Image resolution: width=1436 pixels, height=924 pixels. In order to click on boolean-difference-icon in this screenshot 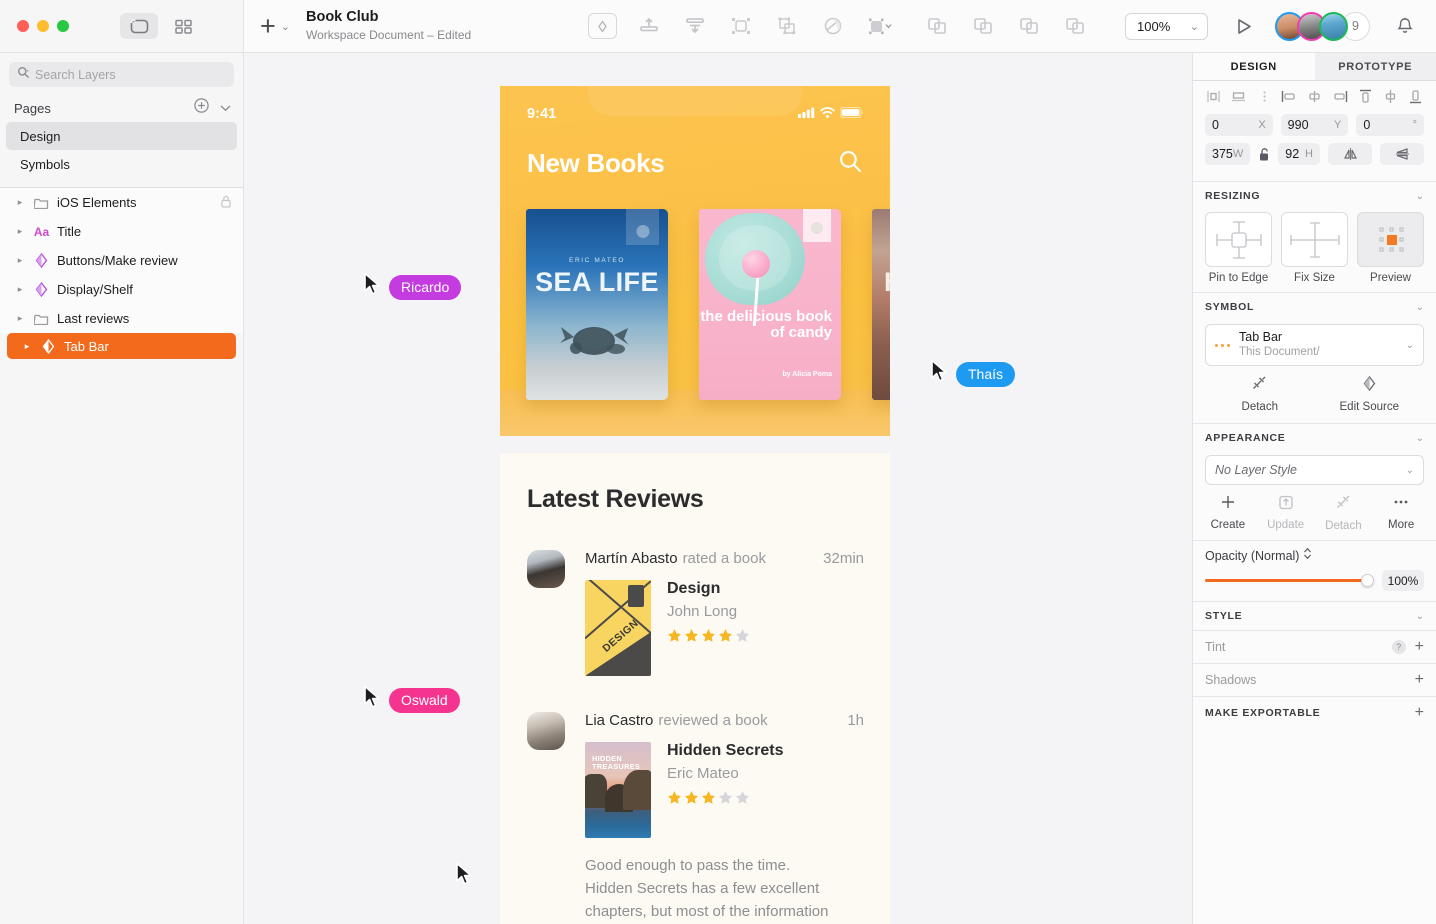, I will do `click(1075, 26)`.